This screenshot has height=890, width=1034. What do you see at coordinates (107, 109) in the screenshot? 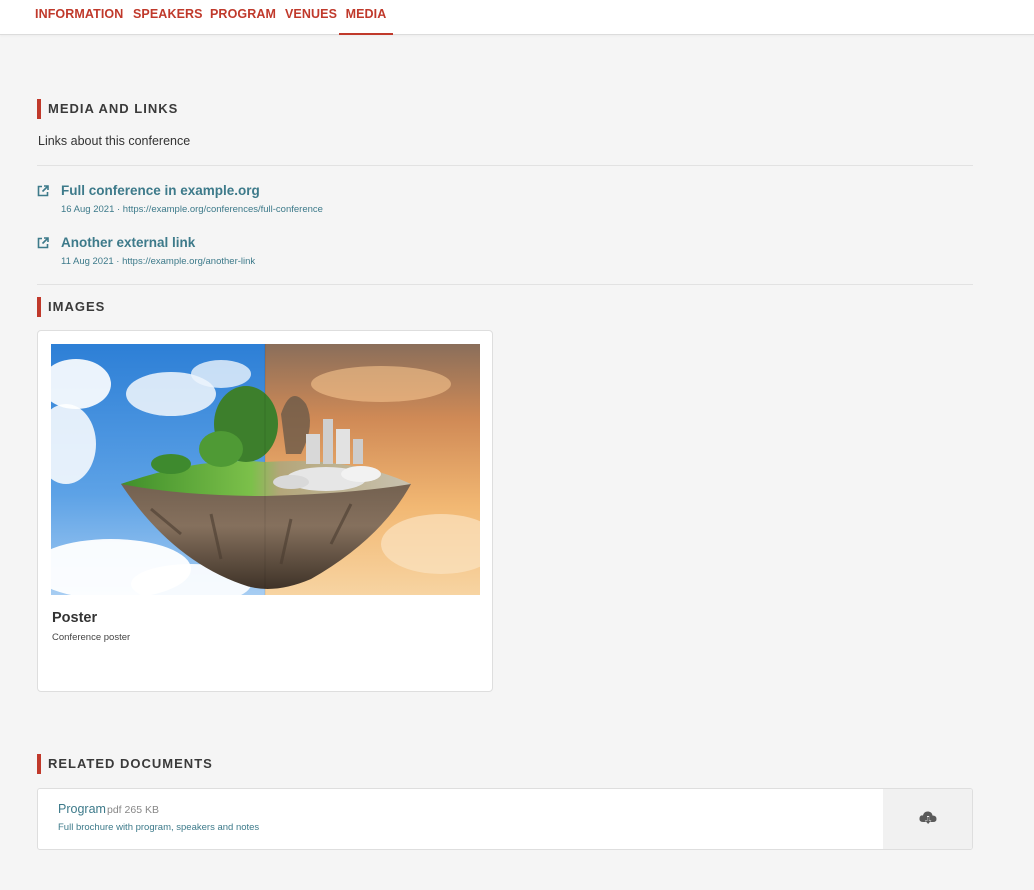
I see `media-links-heading: MEDIA AND LINKS` at bounding box center [107, 109].